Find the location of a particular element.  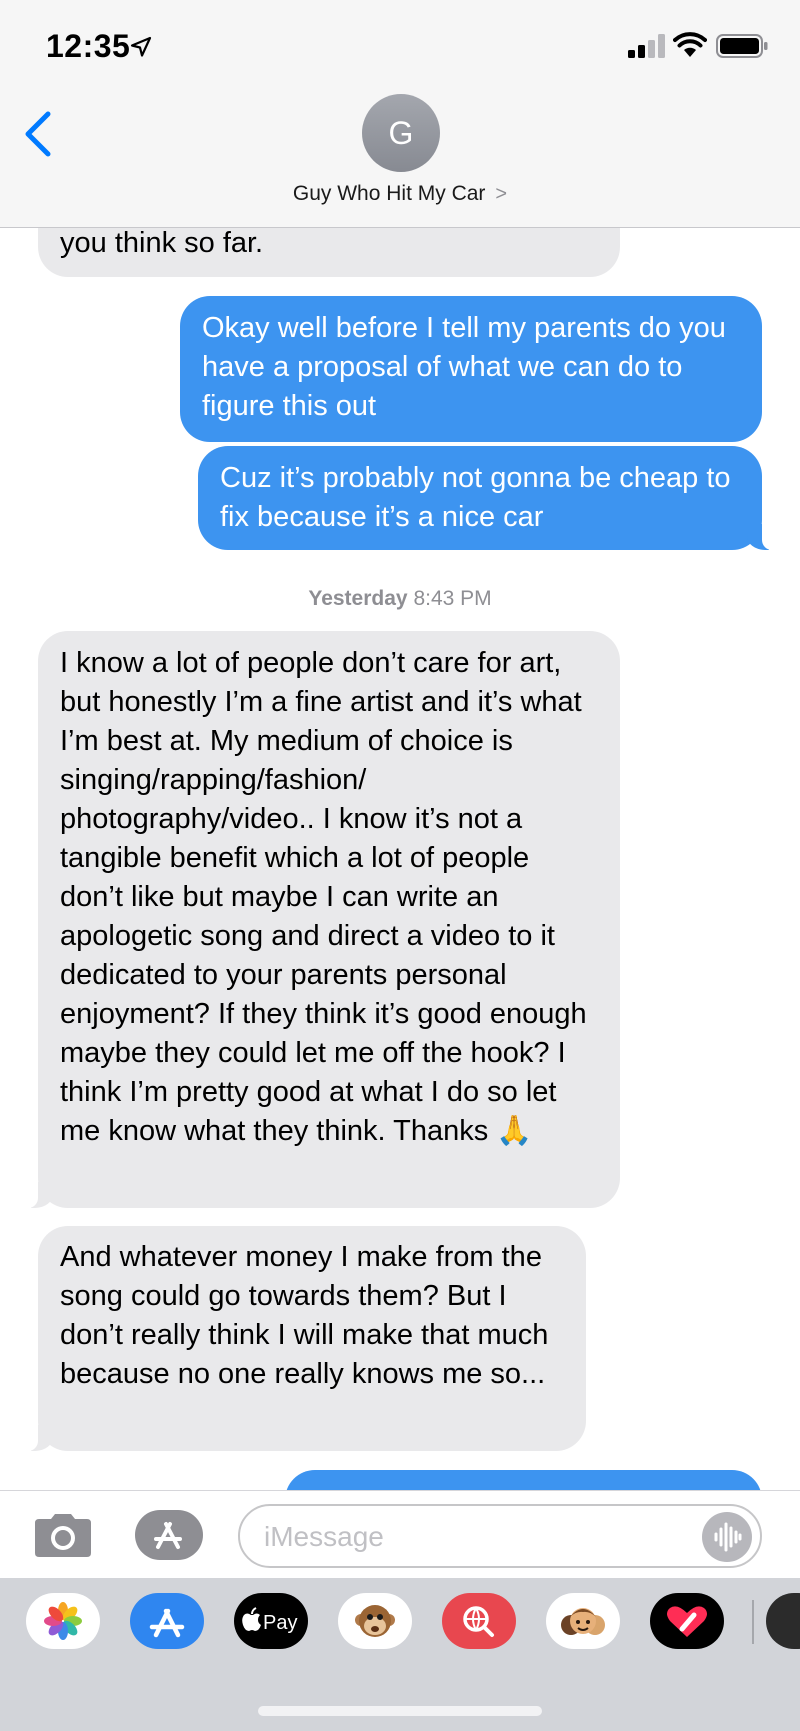

photos-icon is located at coordinates (63, 1621).